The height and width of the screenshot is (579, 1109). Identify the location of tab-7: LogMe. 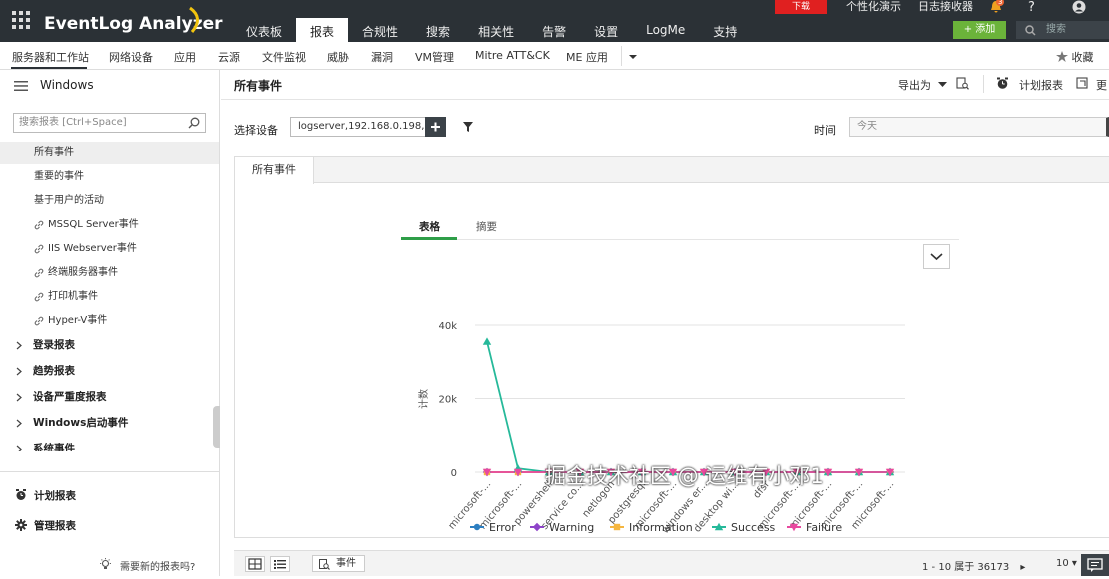
(665, 30).